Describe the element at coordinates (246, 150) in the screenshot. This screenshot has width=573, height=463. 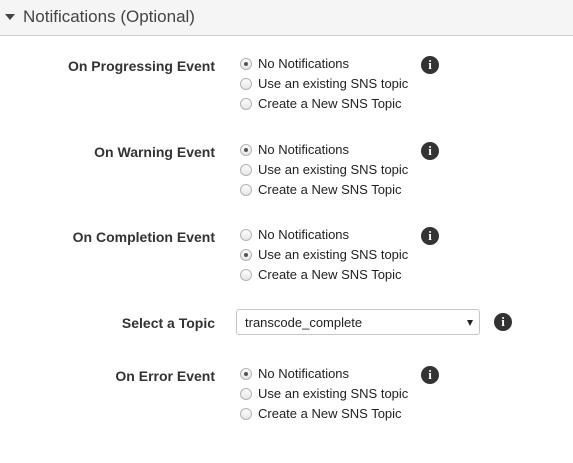
I see `warning-no-notifications-radio` at that location.